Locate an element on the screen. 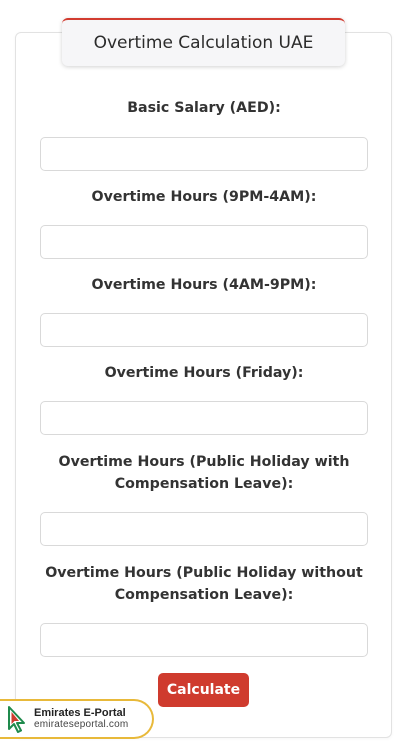  overtime-day-label: Overtime Hours (4AM-9PM): is located at coordinates (204, 285).